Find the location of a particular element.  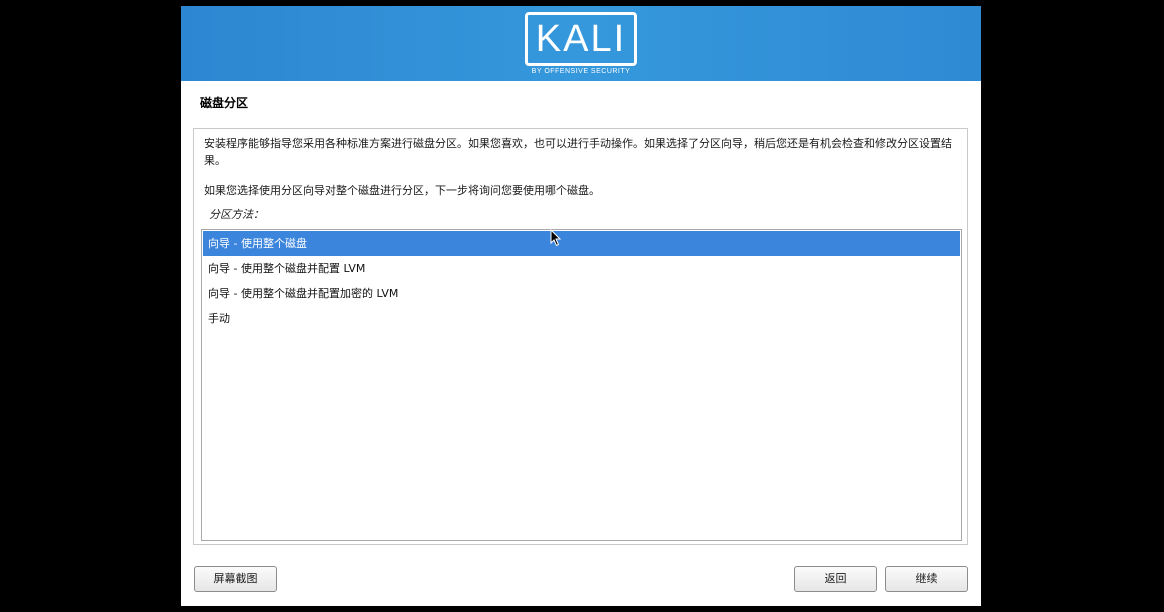

partition-method-label: 分区方法： is located at coordinates (236, 214).